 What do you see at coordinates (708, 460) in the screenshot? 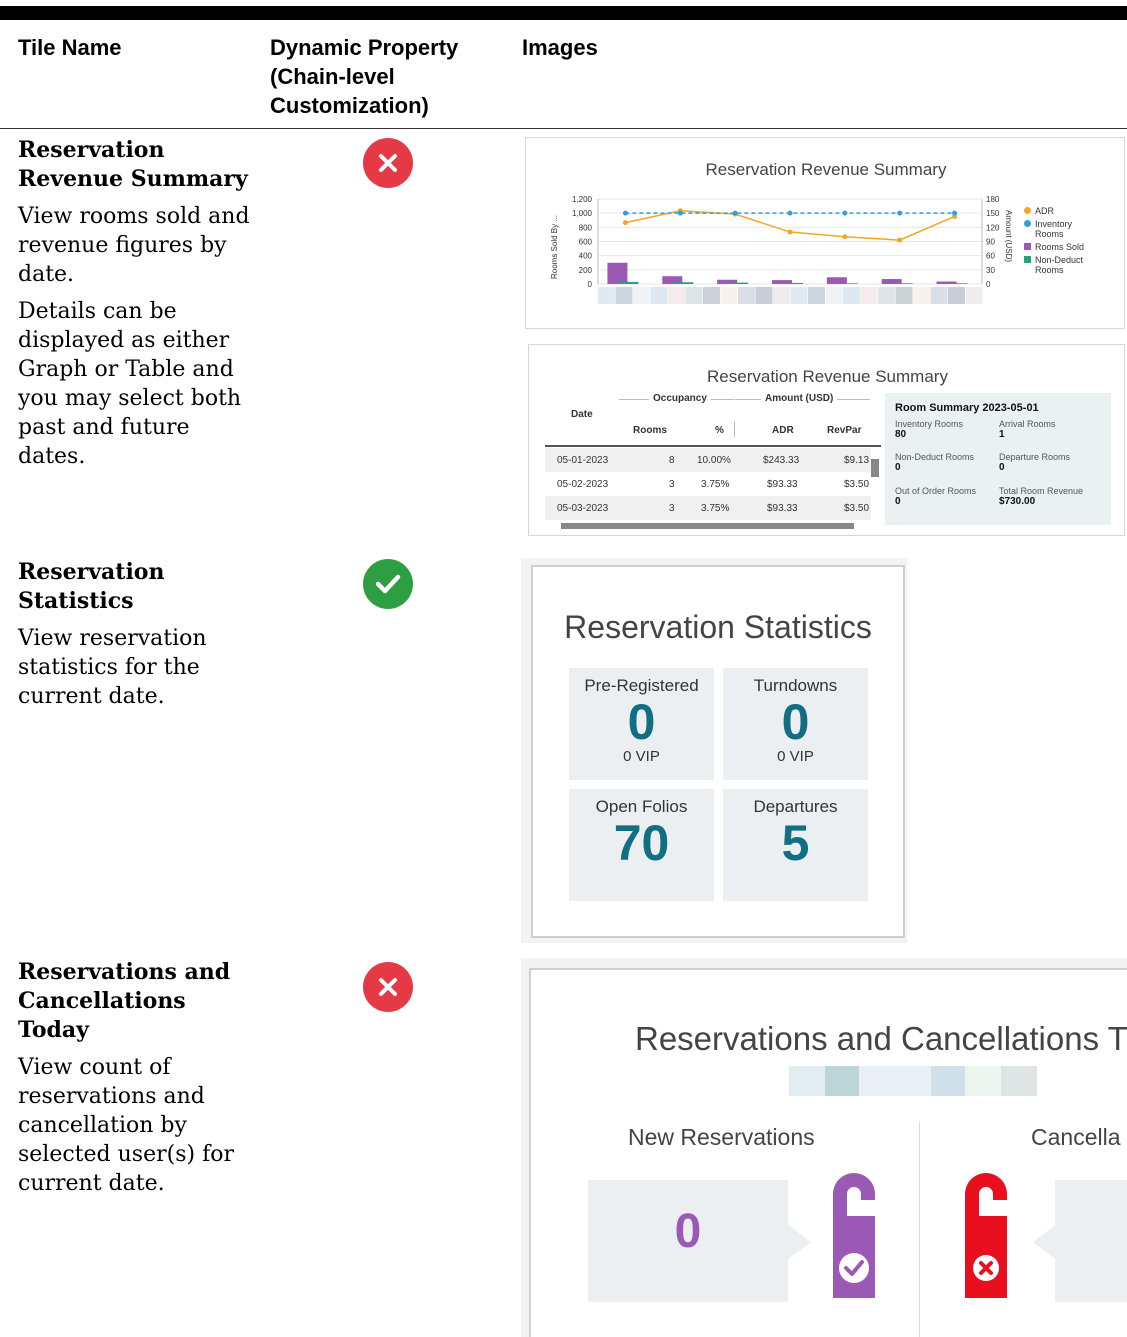
I see `table-row: 05-01-2023 8 10.00% $243.33 $9.13` at bounding box center [708, 460].